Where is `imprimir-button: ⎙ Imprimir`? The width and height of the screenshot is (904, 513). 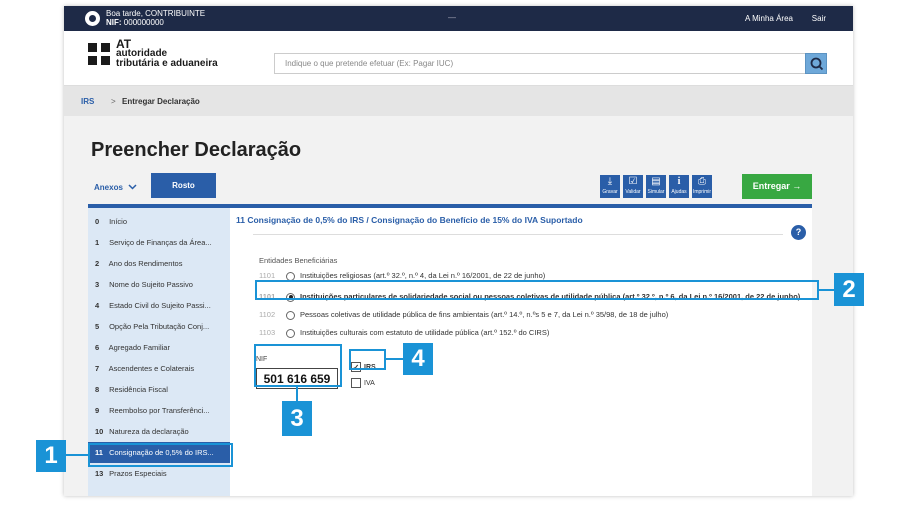 imprimir-button: ⎙ Imprimir is located at coordinates (702, 186).